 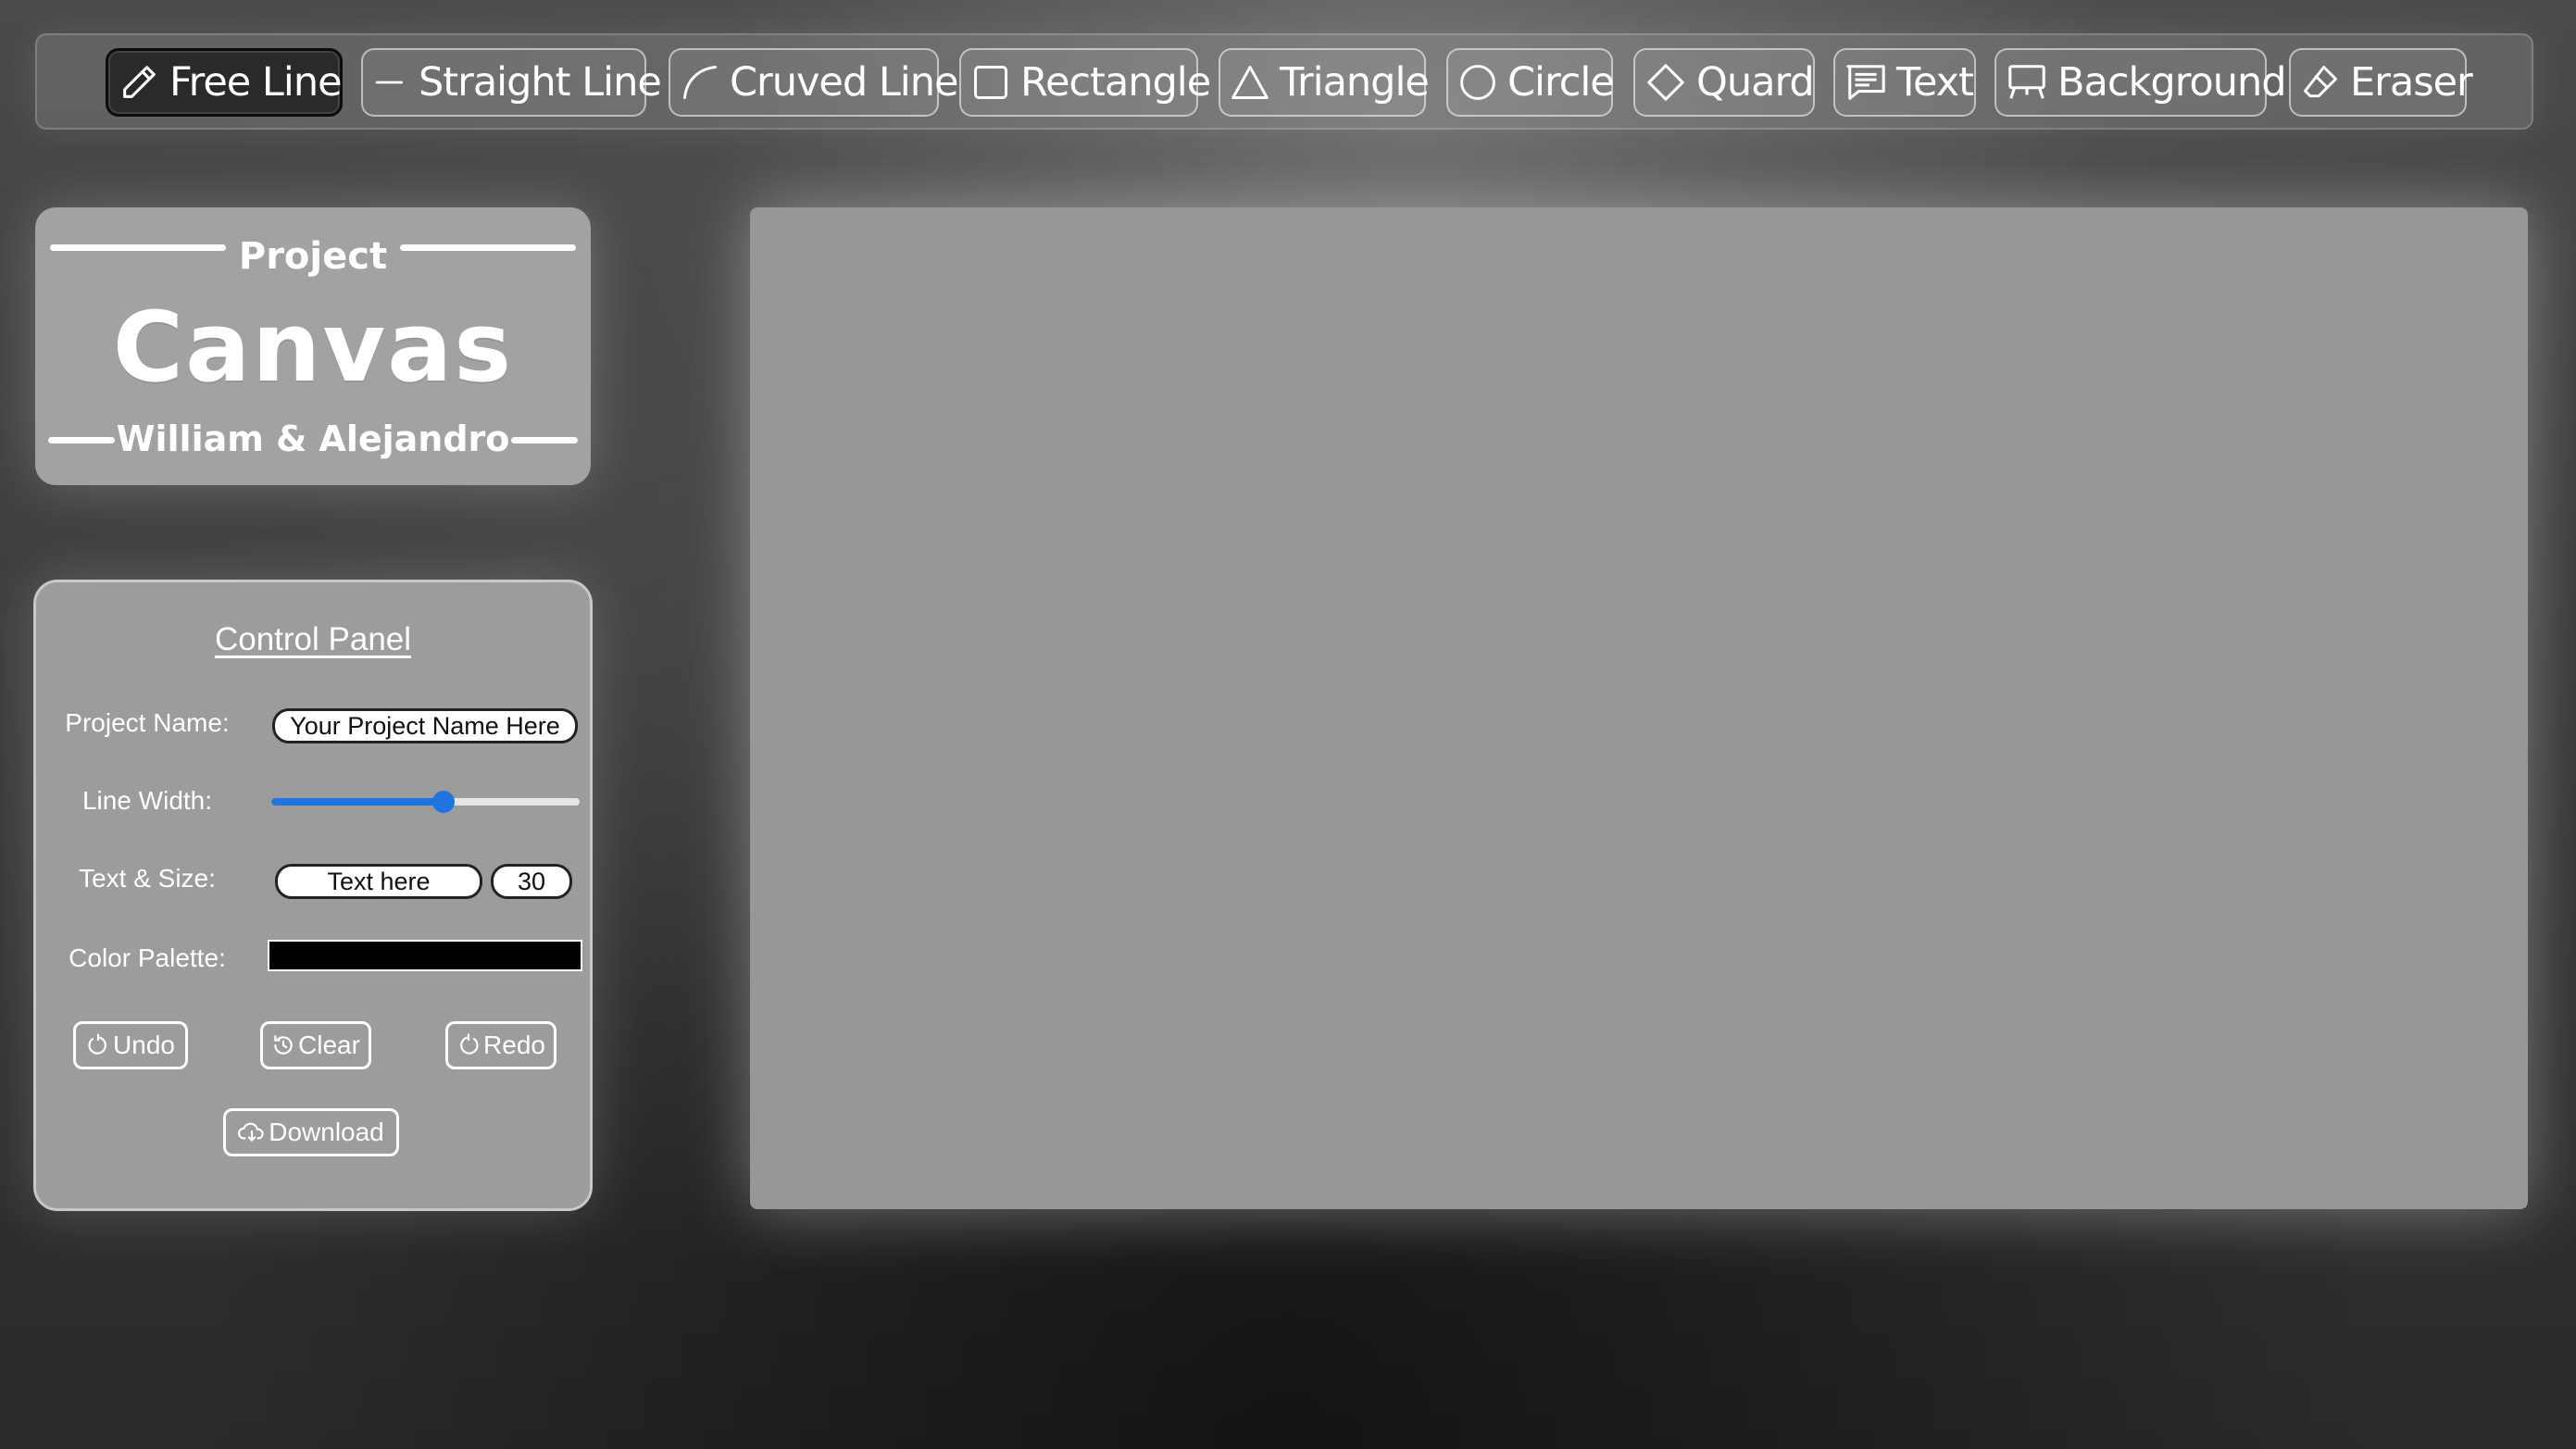 I want to click on chat-text-icon, so click(x=1866, y=82).